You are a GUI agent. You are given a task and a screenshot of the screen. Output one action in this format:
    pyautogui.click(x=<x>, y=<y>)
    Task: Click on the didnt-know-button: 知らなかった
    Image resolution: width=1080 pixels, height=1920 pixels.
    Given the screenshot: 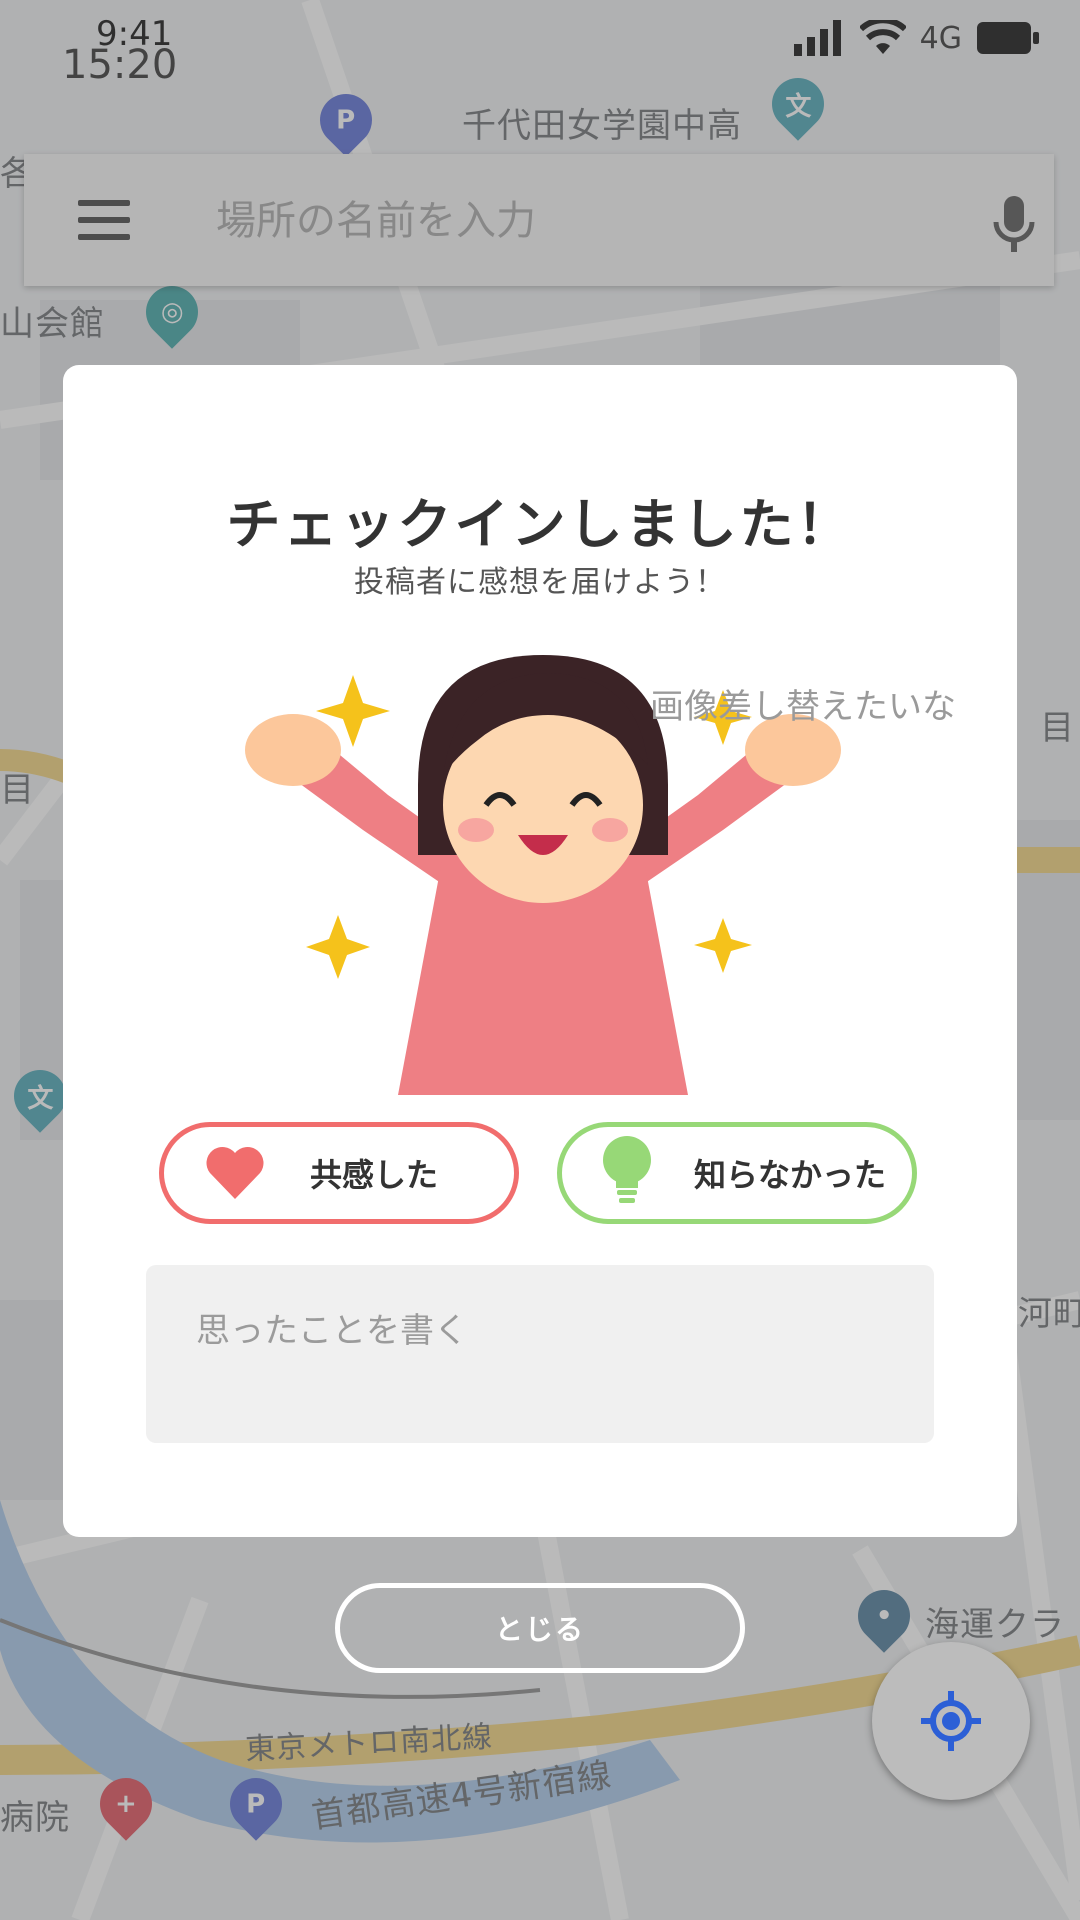 What is the action you would take?
    pyautogui.click(x=737, y=1173)
    